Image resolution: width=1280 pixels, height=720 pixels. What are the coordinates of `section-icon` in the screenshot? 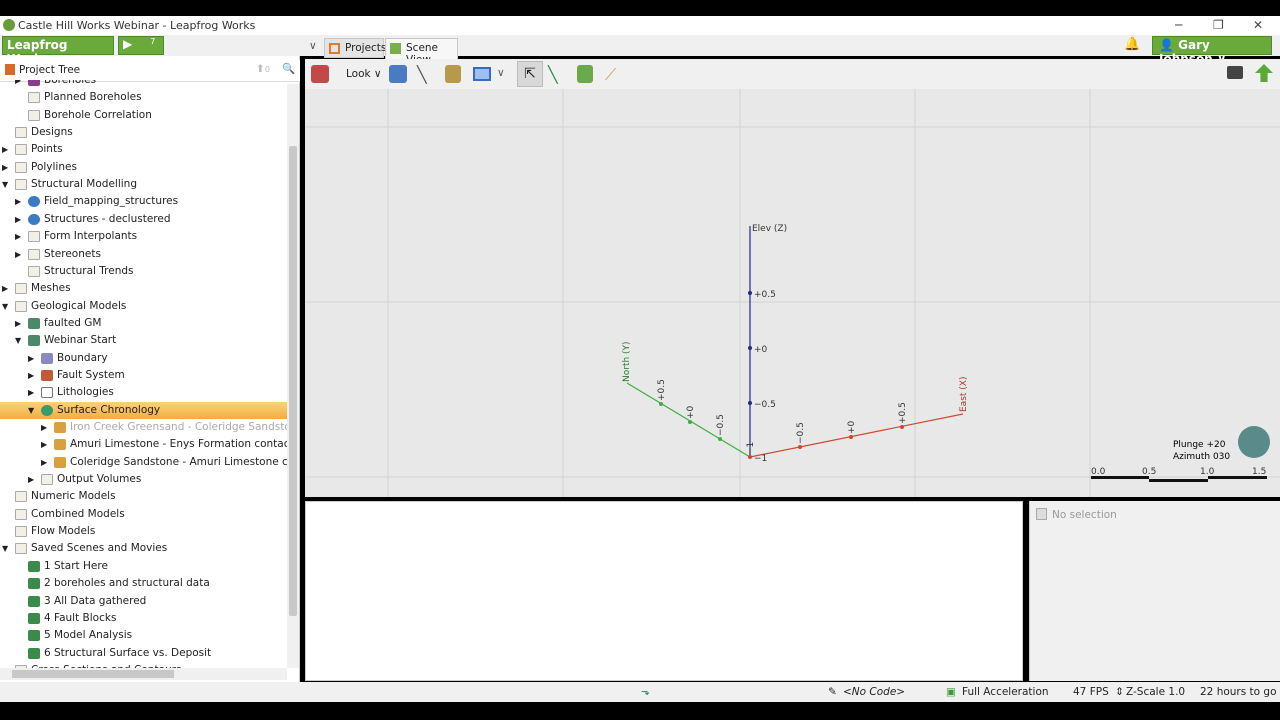 It's located at (453, 74).